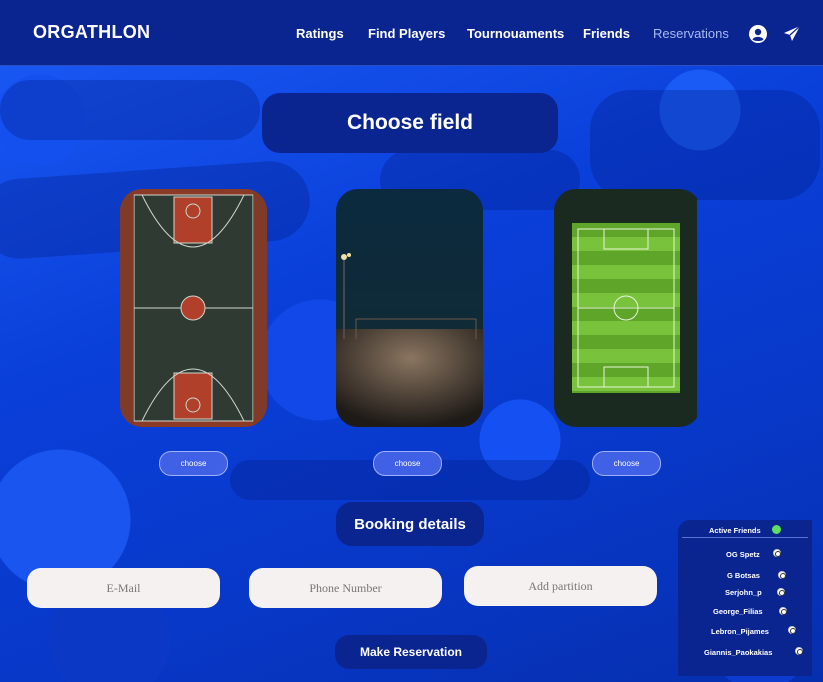 The width and height of the screenshot is (823, 682). I want to click on field-card-basketball, so click(193, 308).